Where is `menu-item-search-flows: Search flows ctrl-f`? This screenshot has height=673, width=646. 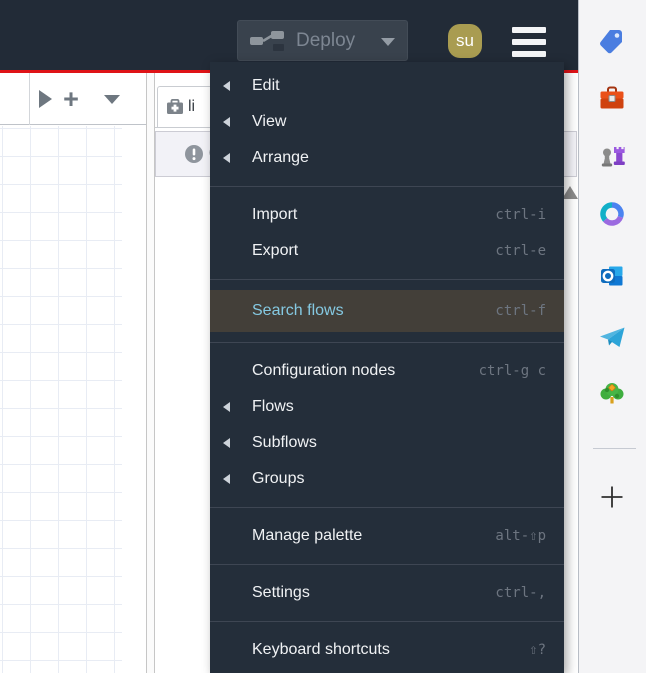
menu-item-search-flows: Search flows ctrl-f is located at coordinates (387, 311).